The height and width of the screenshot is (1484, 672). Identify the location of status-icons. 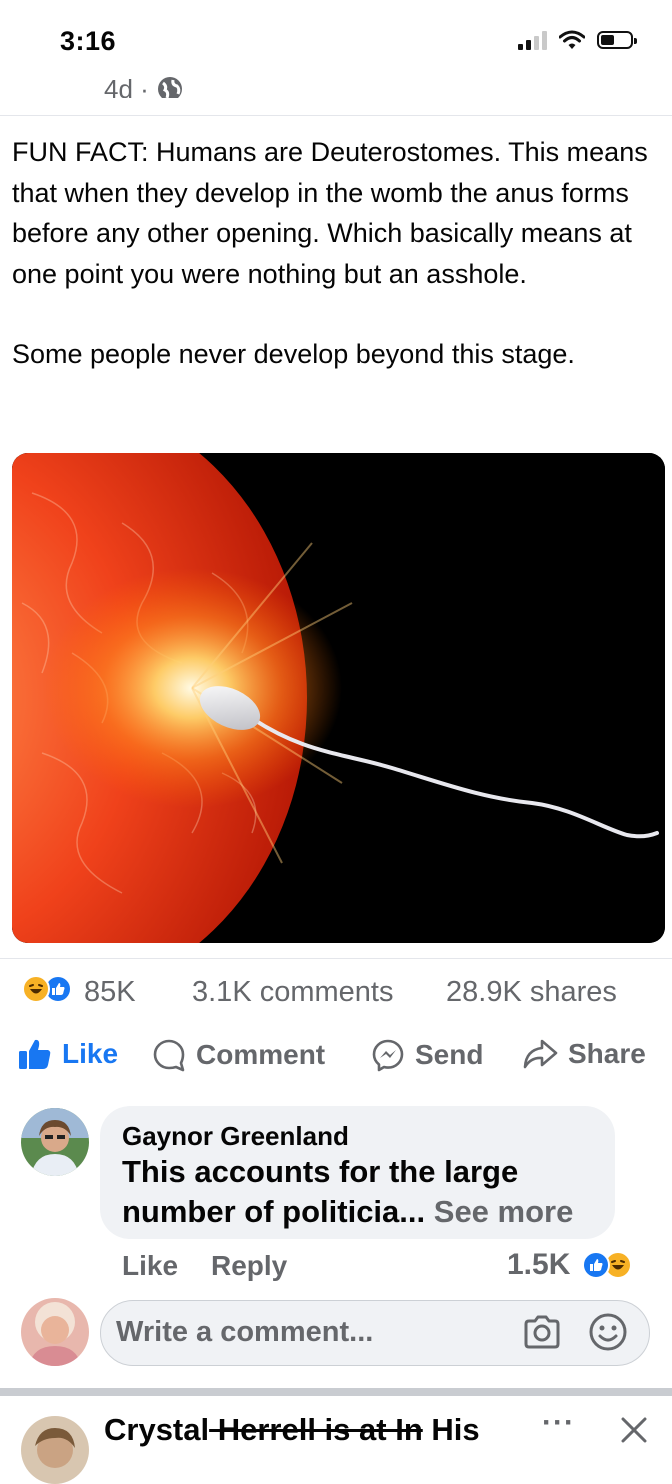
(577, 40).